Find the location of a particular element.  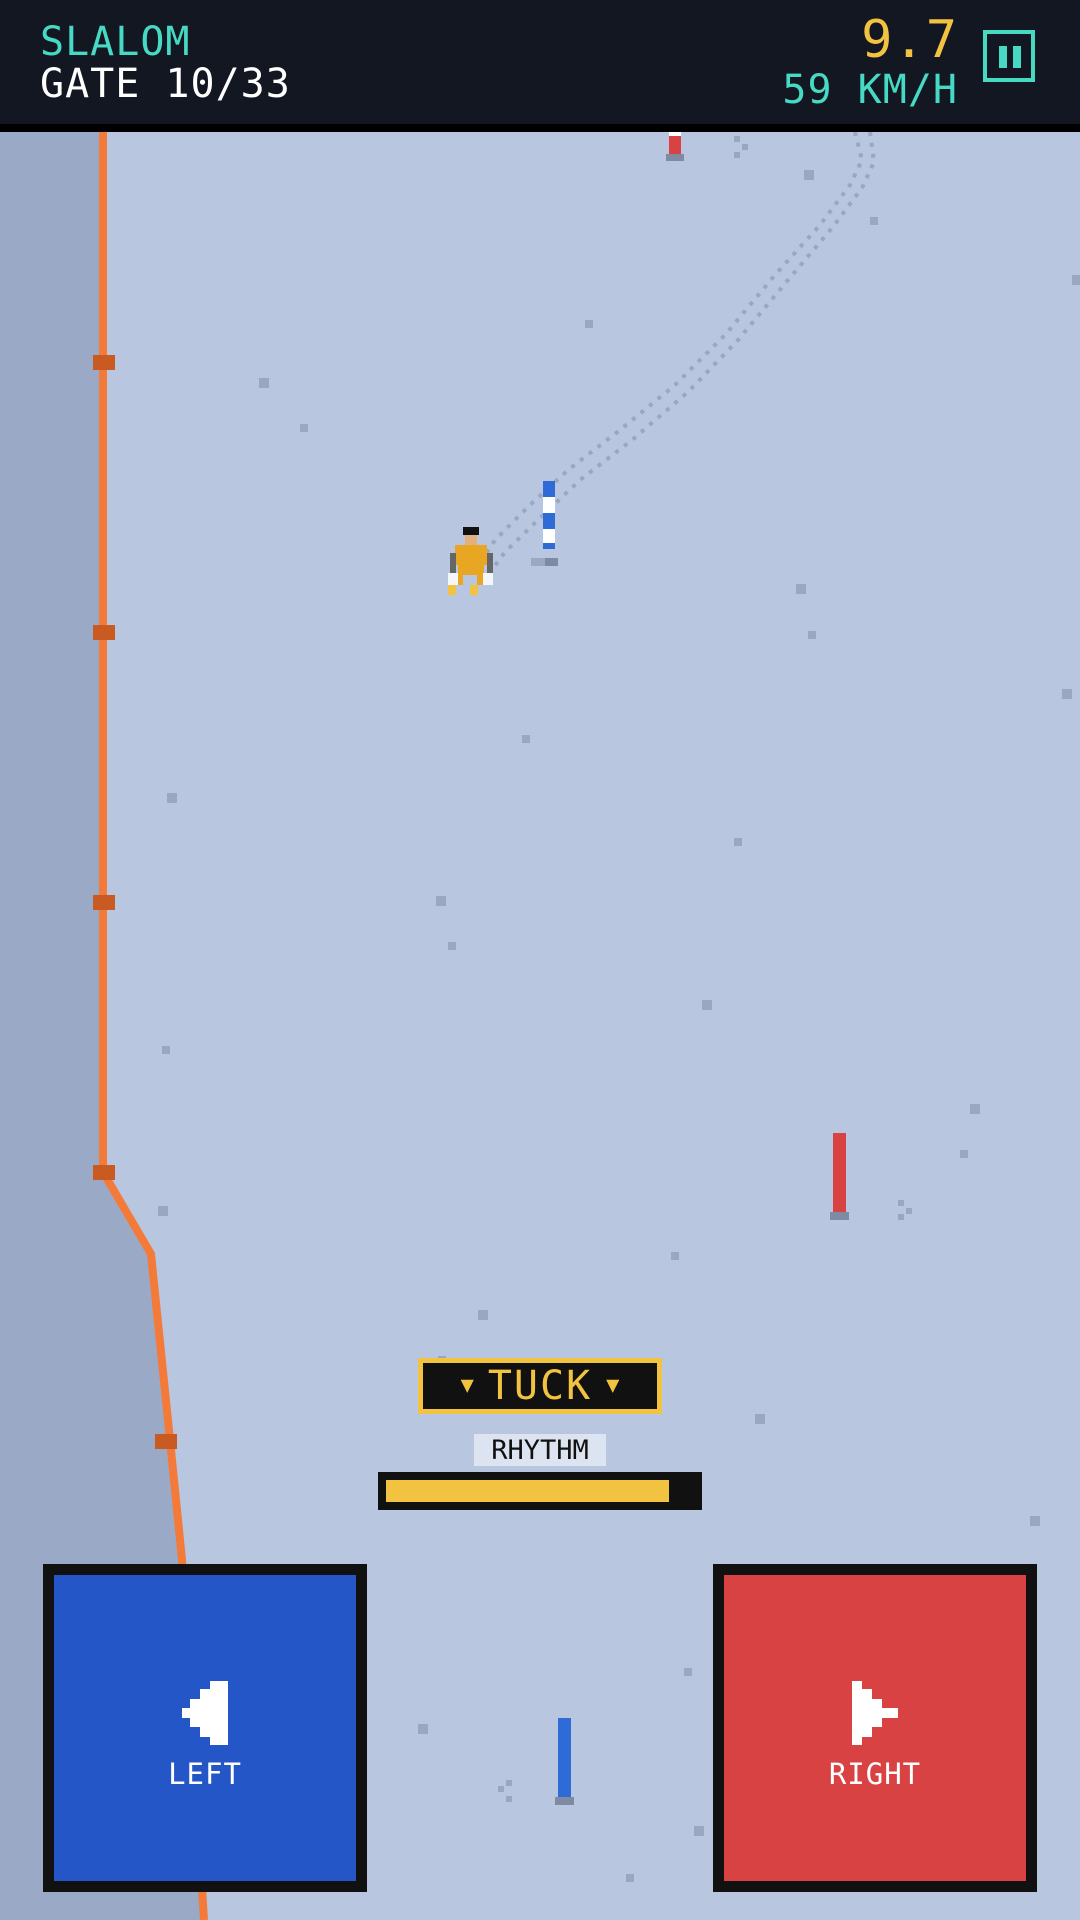

gate-counter: GATE 10/33 is located at coordinates (165, 84).